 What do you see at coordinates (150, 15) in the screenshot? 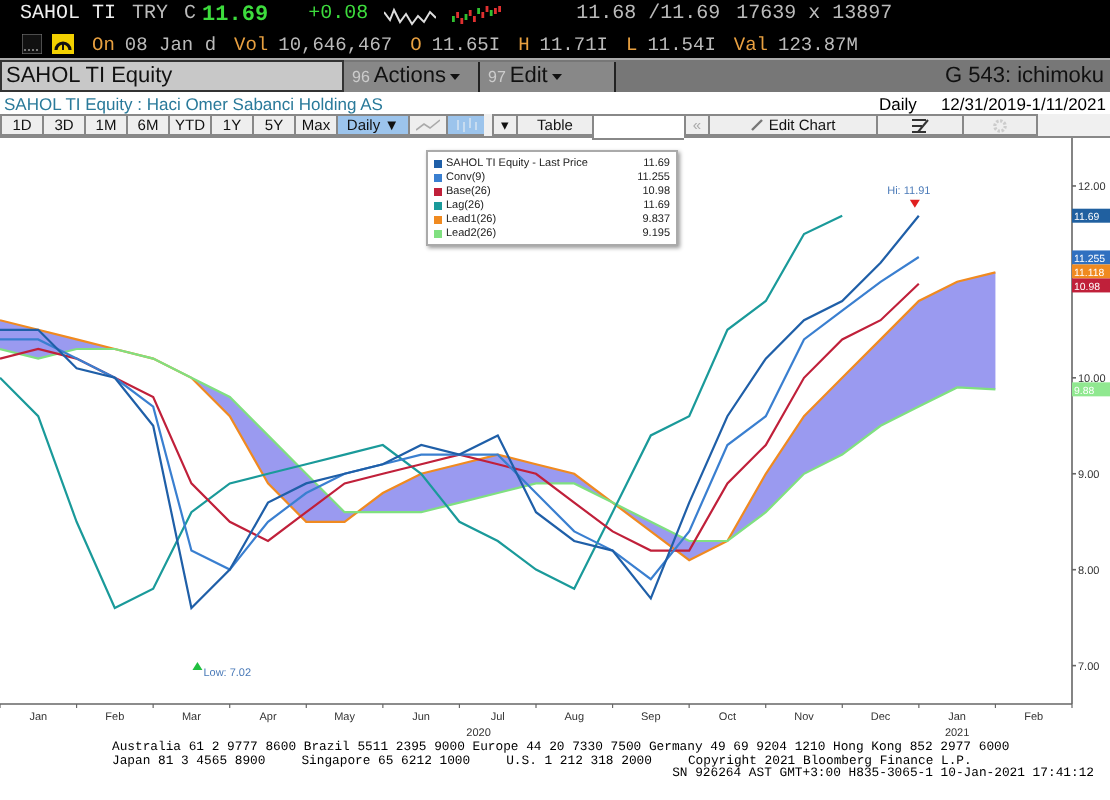
I see `currency: TRY` at bounding box center [150, 15].